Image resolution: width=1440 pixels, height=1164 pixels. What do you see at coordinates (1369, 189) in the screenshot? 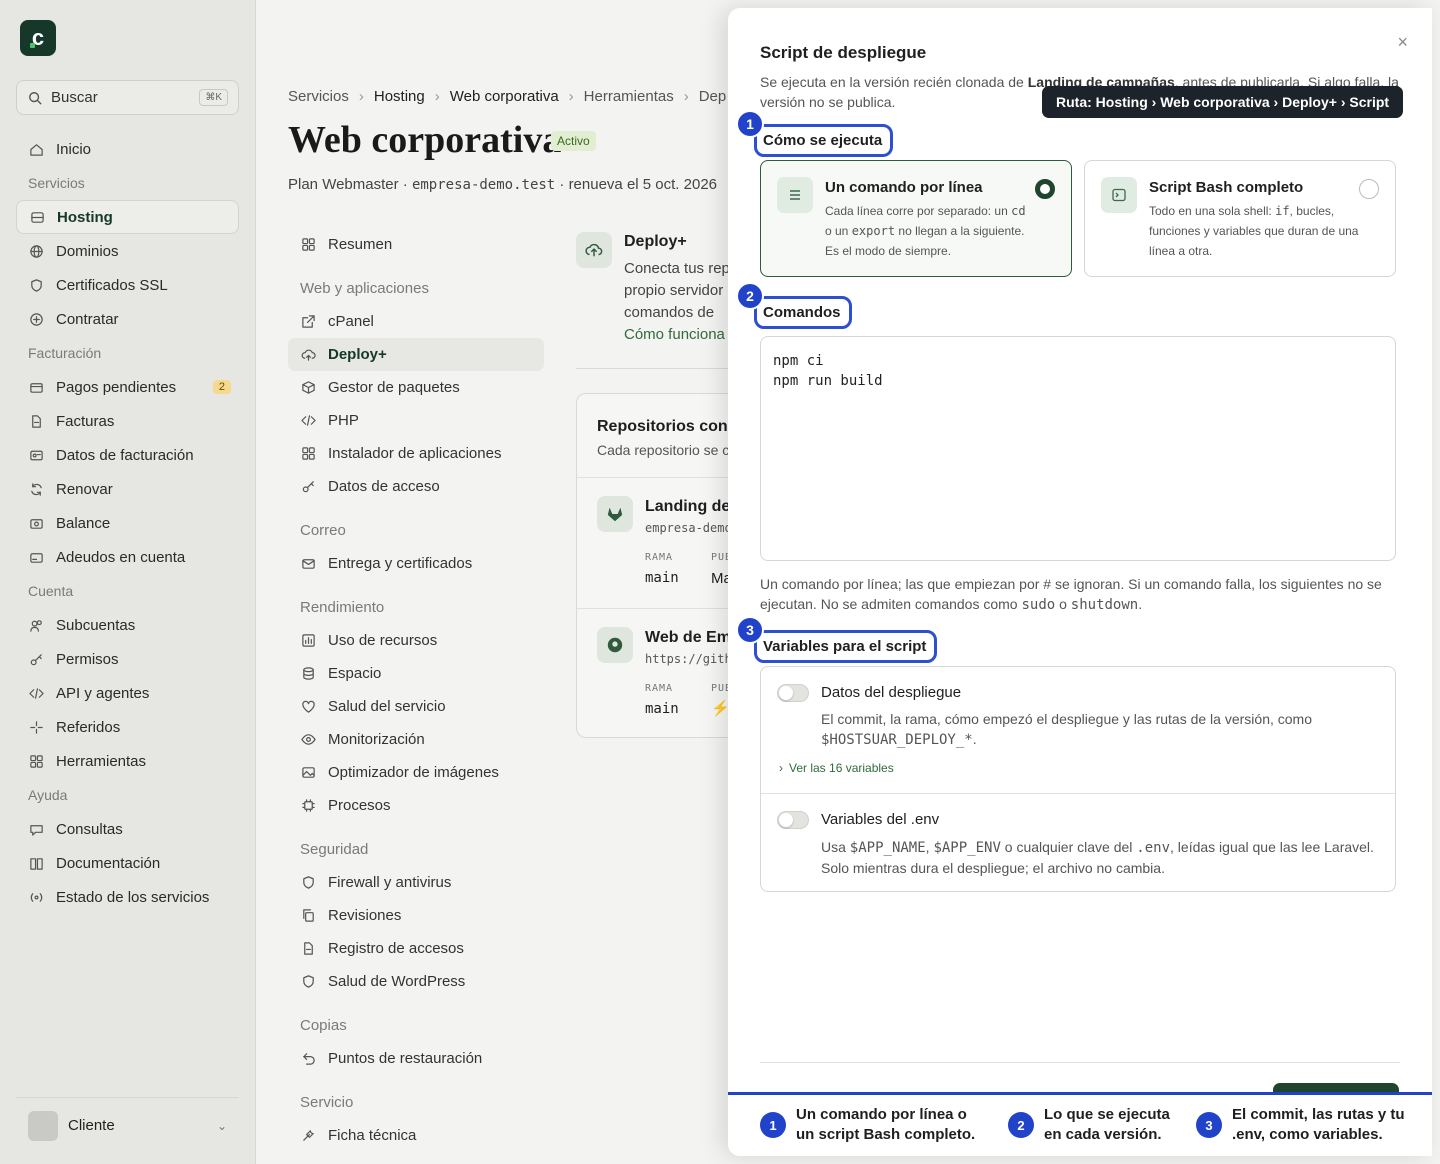
I see `radio-unselected` at bounding box center [1369, 189].